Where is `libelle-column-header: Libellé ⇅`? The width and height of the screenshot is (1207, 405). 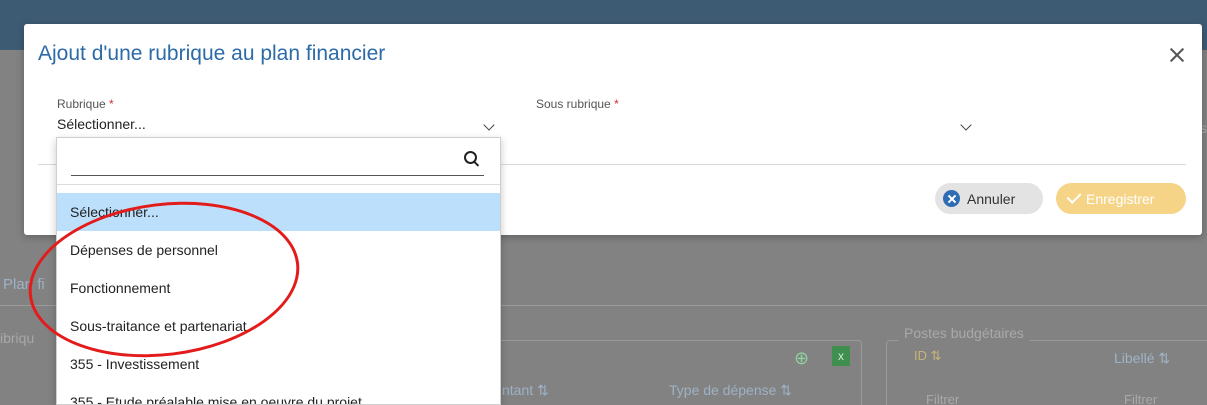
libelle-column-header: Libellé ⇅ is located at coordinates (1142, 358).